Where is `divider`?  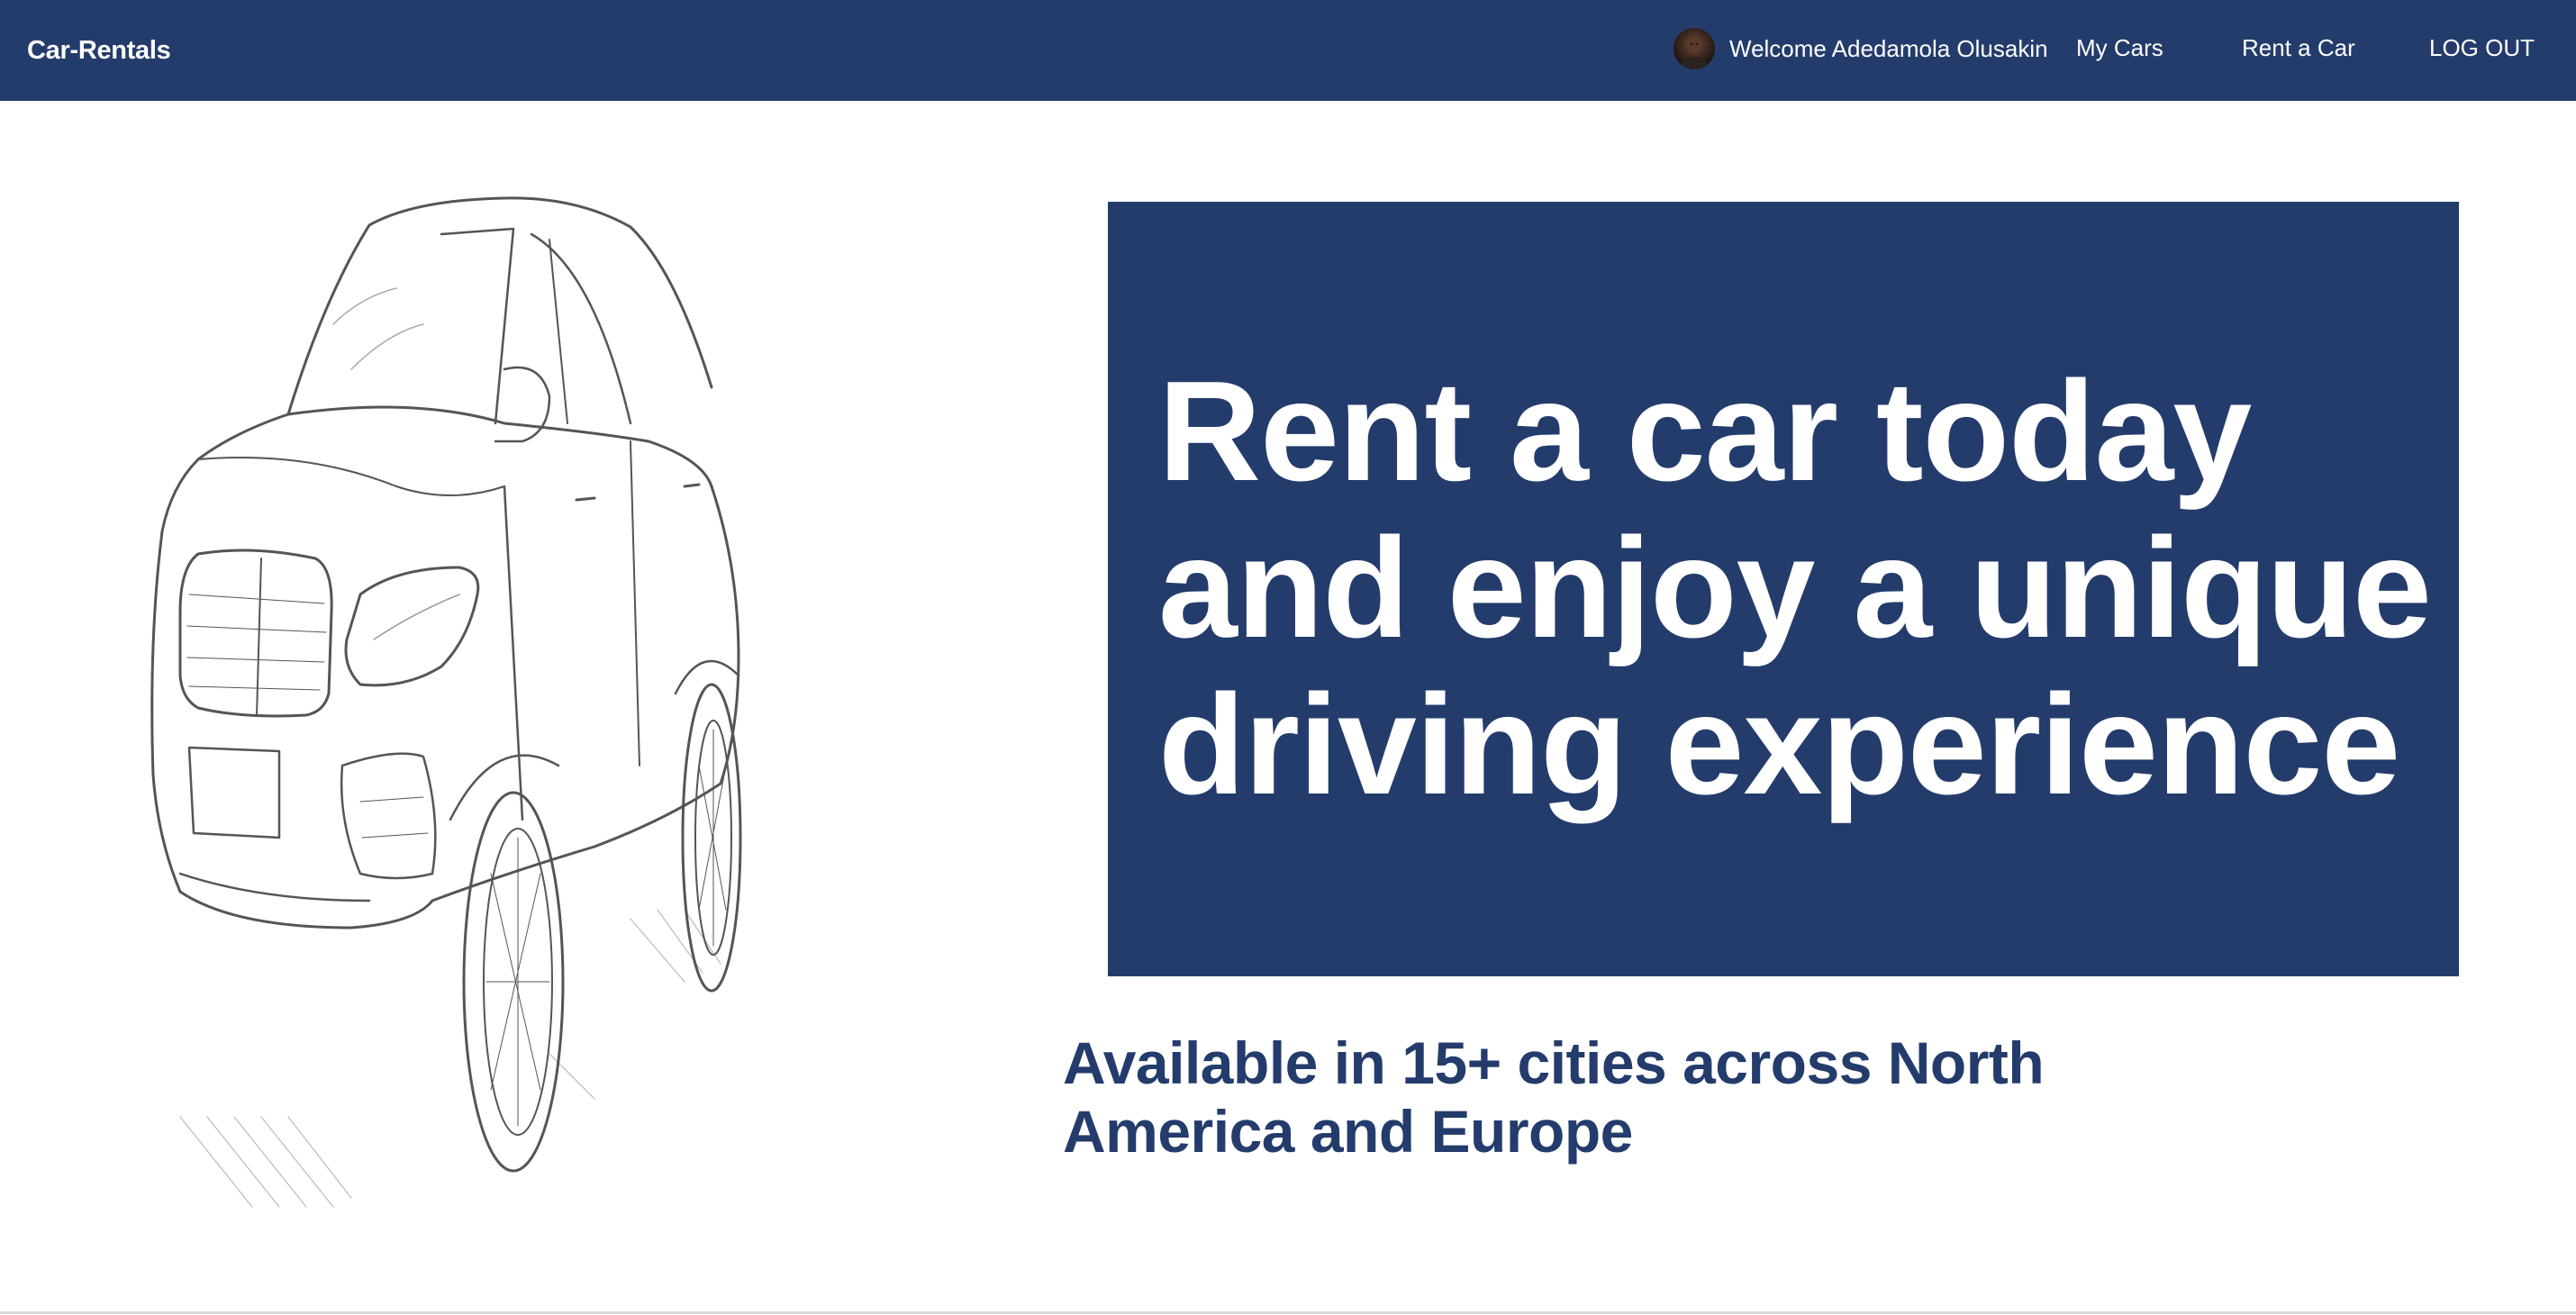
divider is located at coordinates (1288, 1312).